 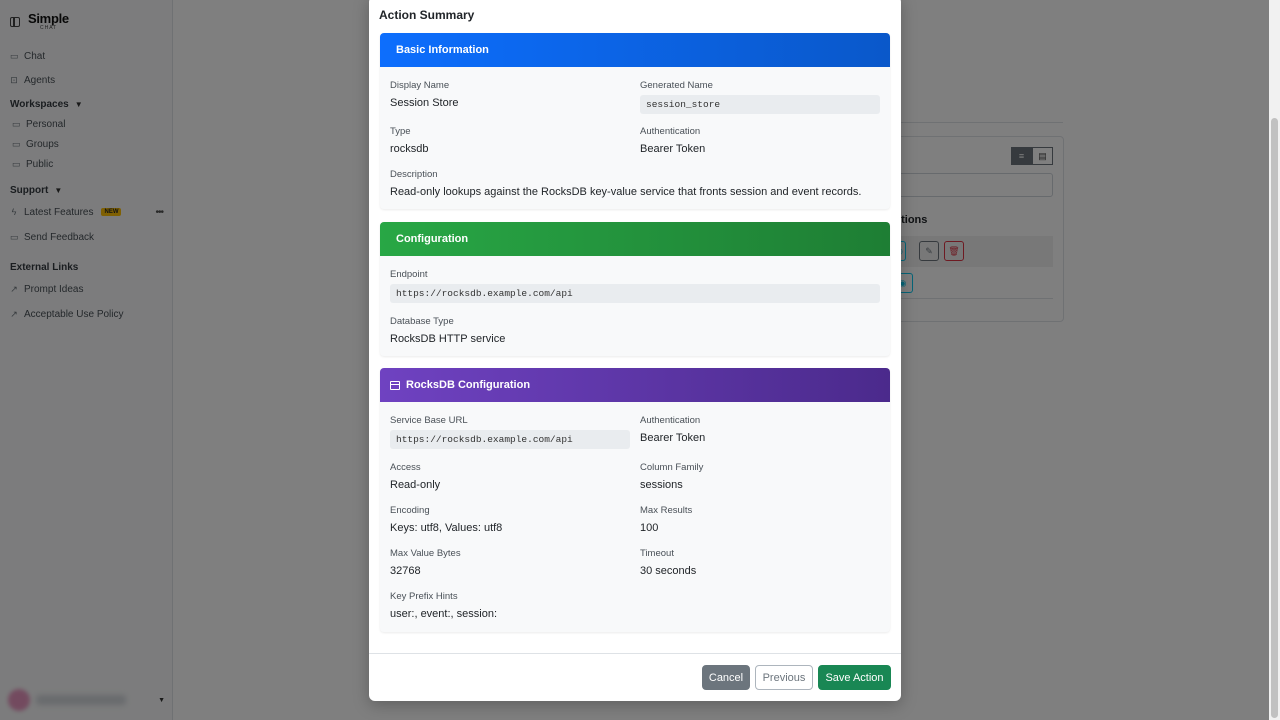 What do you see at coordinates (400, 131) in the screenshot?
I see `field-label: Type` at bounding box center [400, 131].